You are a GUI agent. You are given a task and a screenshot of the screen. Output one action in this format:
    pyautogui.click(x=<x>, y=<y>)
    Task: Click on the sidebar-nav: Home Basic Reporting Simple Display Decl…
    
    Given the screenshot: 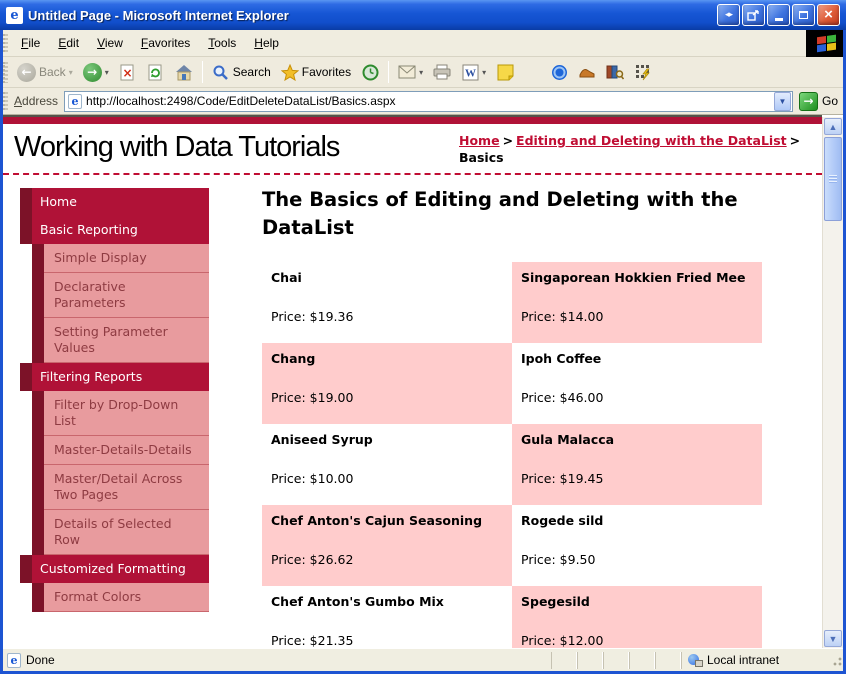 What is the action you would take?
    pyautogui.click(x=114, y=400)
    